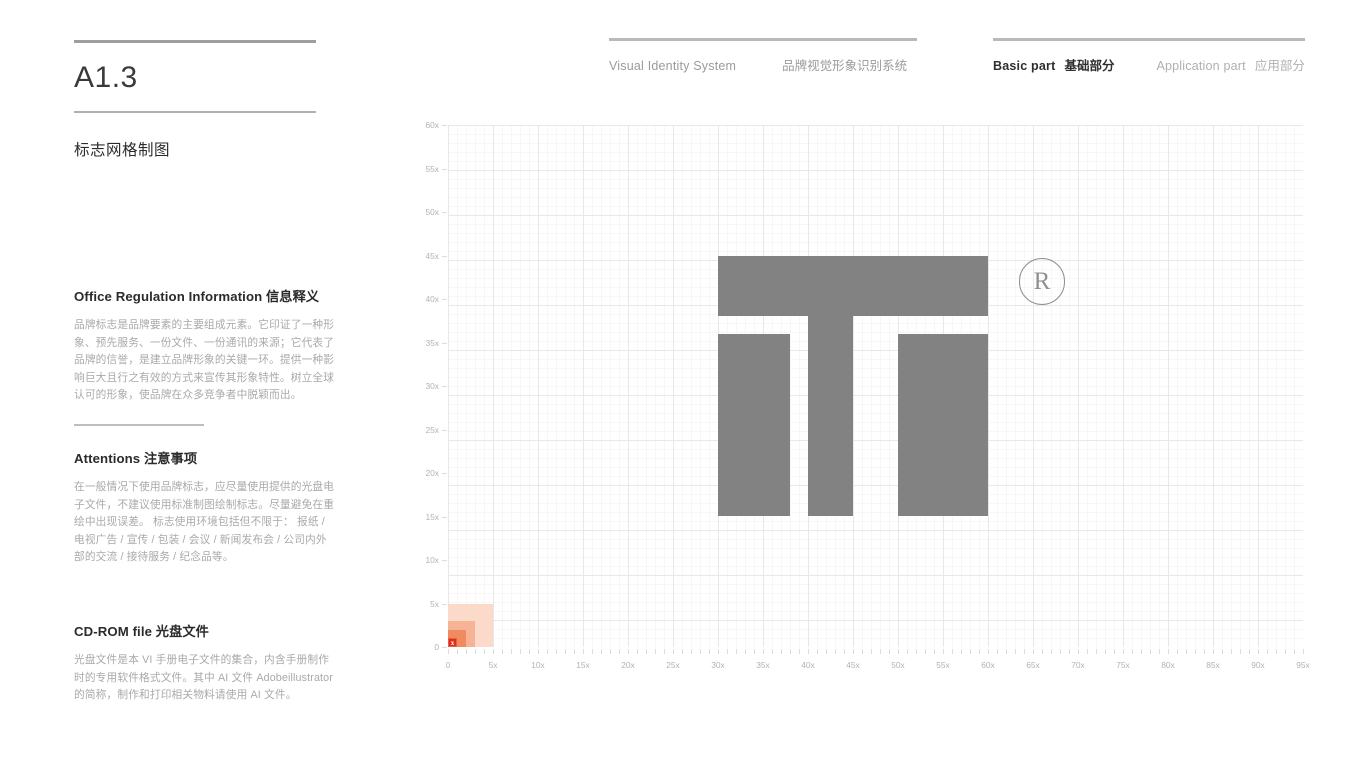 The height and width of the screenshot is (768, 1366). Describe the element at coordinates (853, 286) in the screenshot. I see `logo-shape-top-crossbar` at that location.